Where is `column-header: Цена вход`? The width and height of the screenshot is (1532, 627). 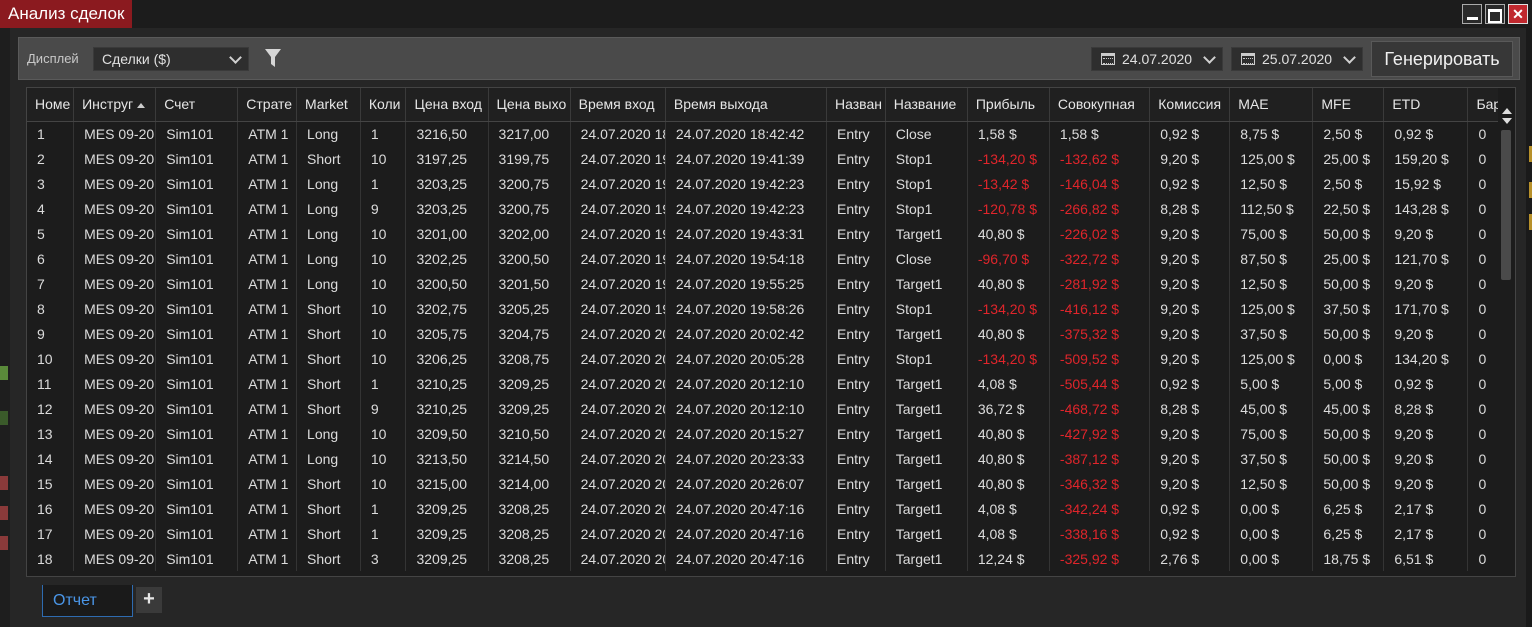
column-header: Цена вход is located at coordinates (447, 105).